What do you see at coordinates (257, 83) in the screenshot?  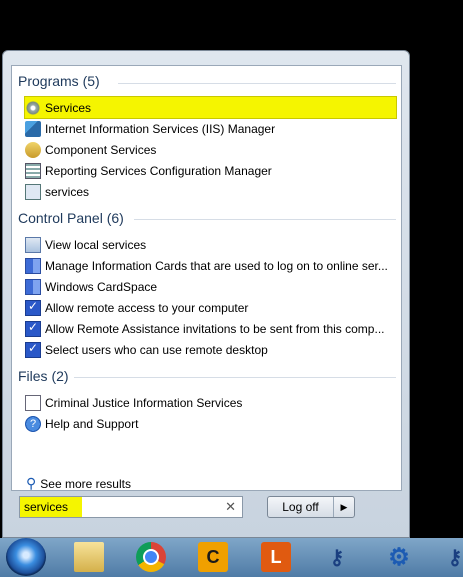 I see `programs-divider` at bounding box center [257, 83].